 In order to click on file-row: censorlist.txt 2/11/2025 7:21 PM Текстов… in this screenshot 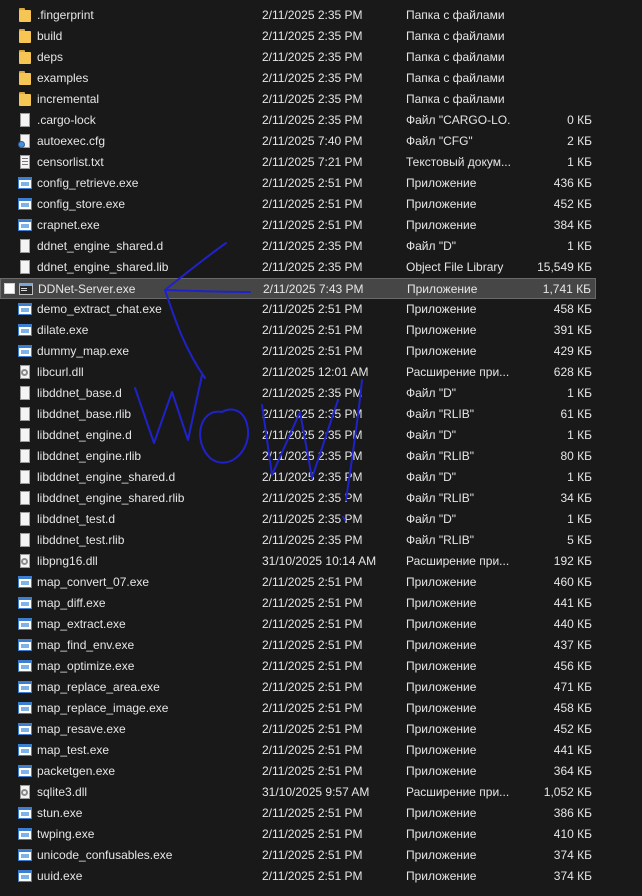, I will do `click(298, 162)`.